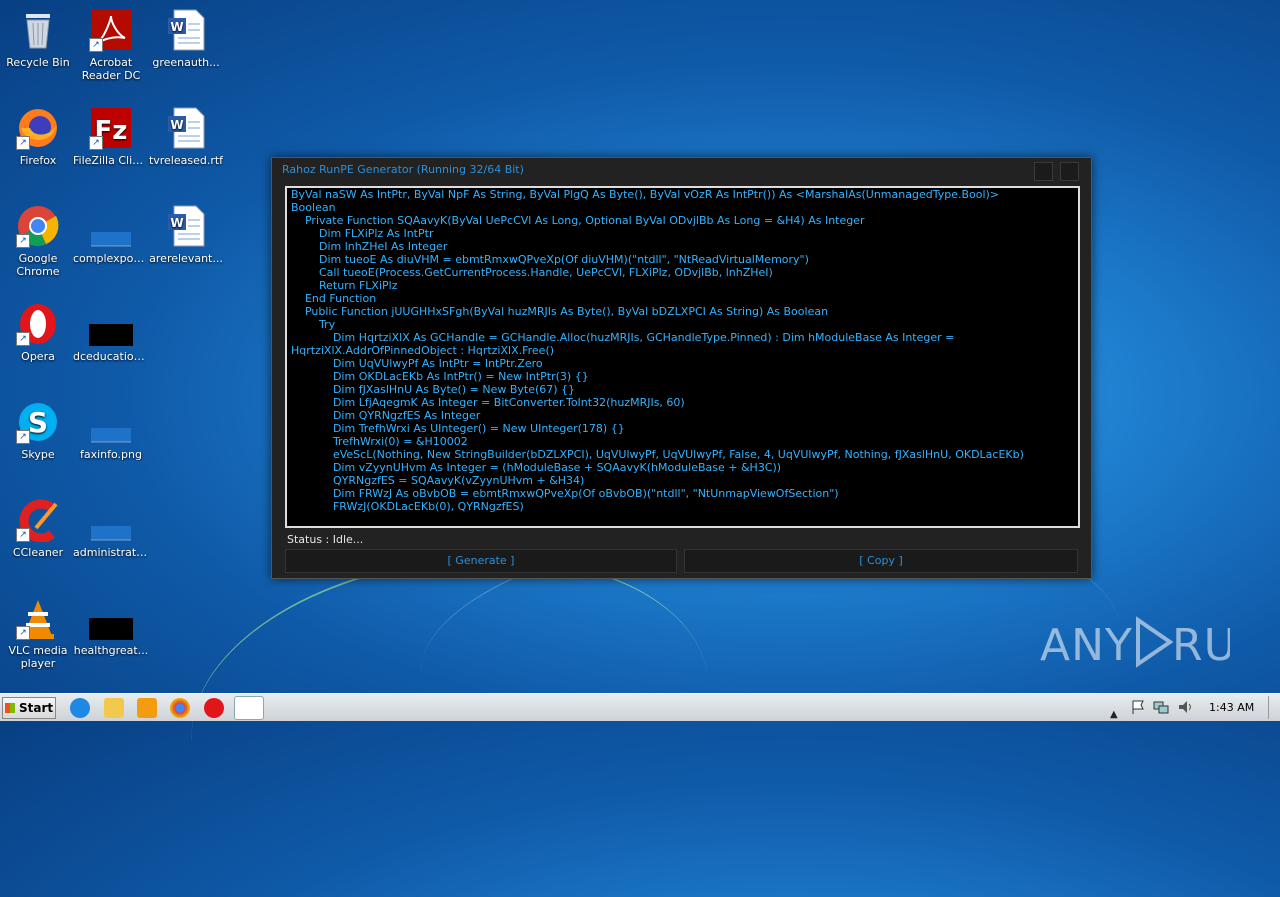  What do you see at coordinates (481, 561) in the screenshot?
I see `generate-button: [ Generate ]` at bounding box center [481, 561].